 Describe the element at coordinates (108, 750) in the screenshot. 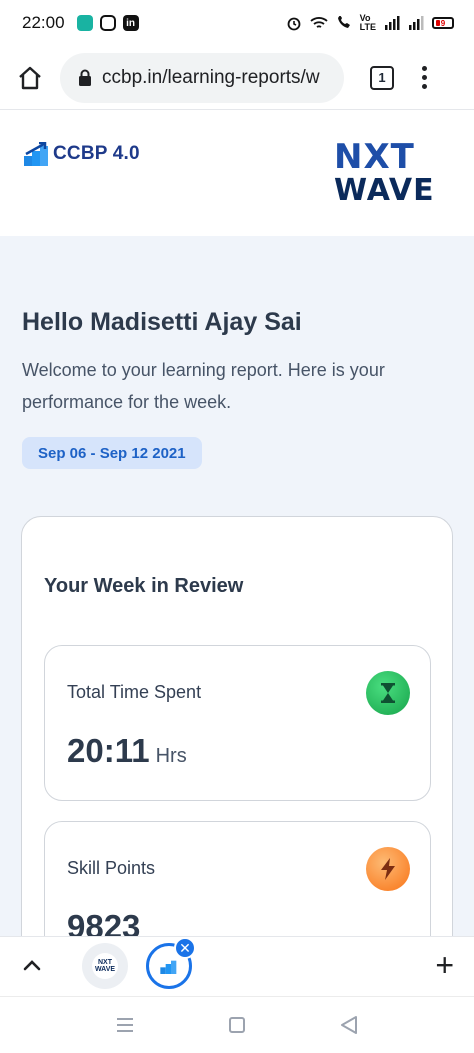

I see `stat-number: 20:11` at that location.